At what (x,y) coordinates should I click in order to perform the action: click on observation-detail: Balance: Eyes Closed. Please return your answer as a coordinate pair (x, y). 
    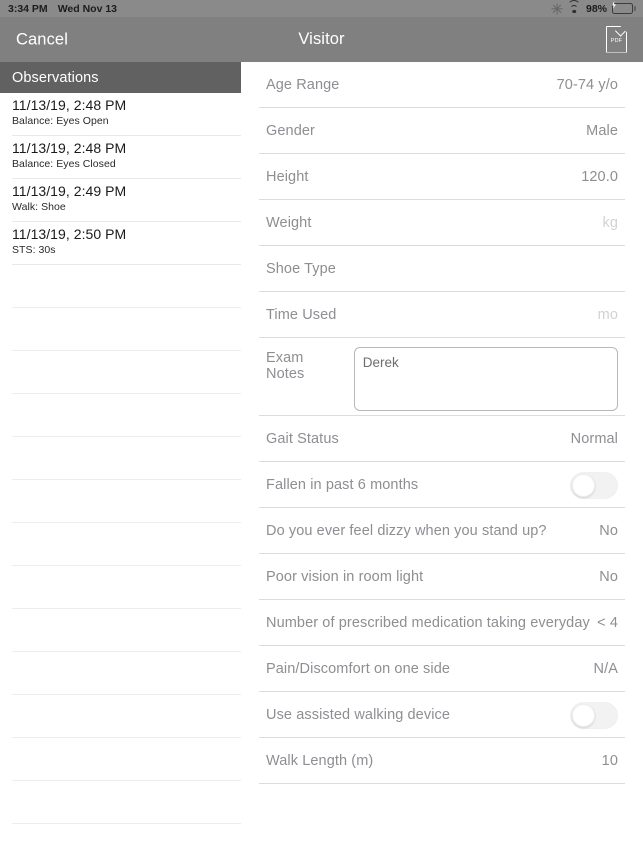
    Looking at the image, I should click on (64, 164).